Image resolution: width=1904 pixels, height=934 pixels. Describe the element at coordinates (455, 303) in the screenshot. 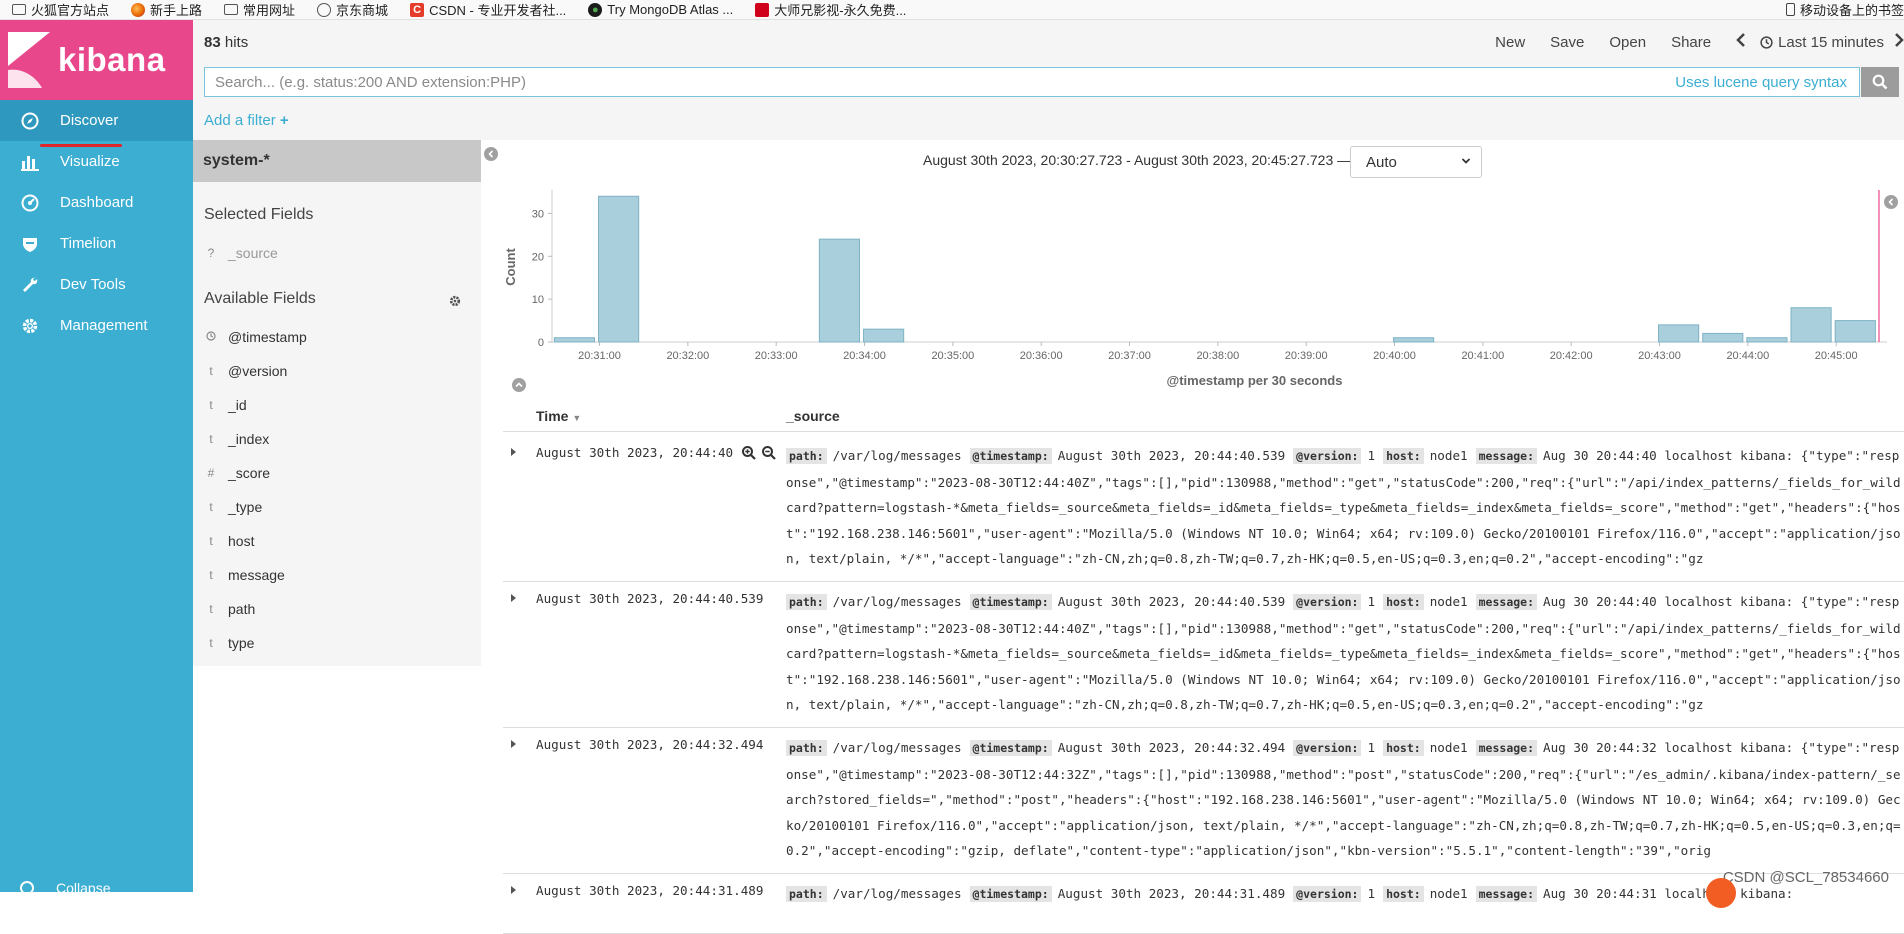

I see `gear-icon` at that location.